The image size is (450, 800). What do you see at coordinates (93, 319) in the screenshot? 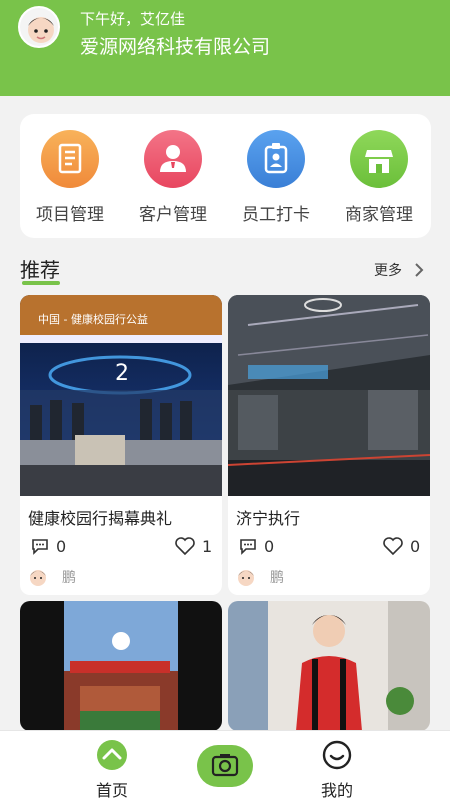
I see `image-banner-text: 中国 - 健康校园行公益` at bounding box center [93, 319].